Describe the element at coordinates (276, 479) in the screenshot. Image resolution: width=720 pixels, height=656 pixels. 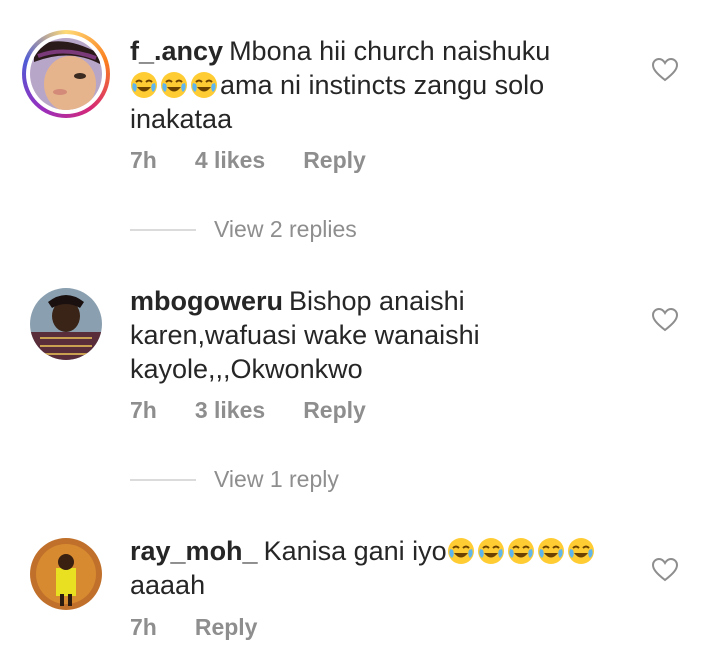
I see `view-replies-label: View 1 reply` at that location.